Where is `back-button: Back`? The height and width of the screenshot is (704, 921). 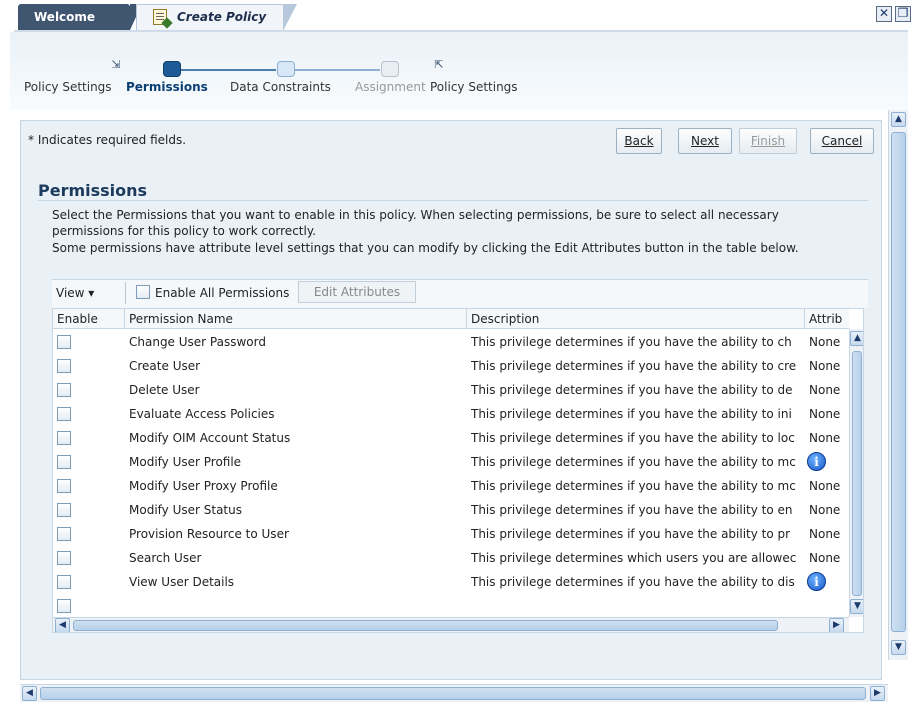 back-button: Back is located at coordinates (639, 141).